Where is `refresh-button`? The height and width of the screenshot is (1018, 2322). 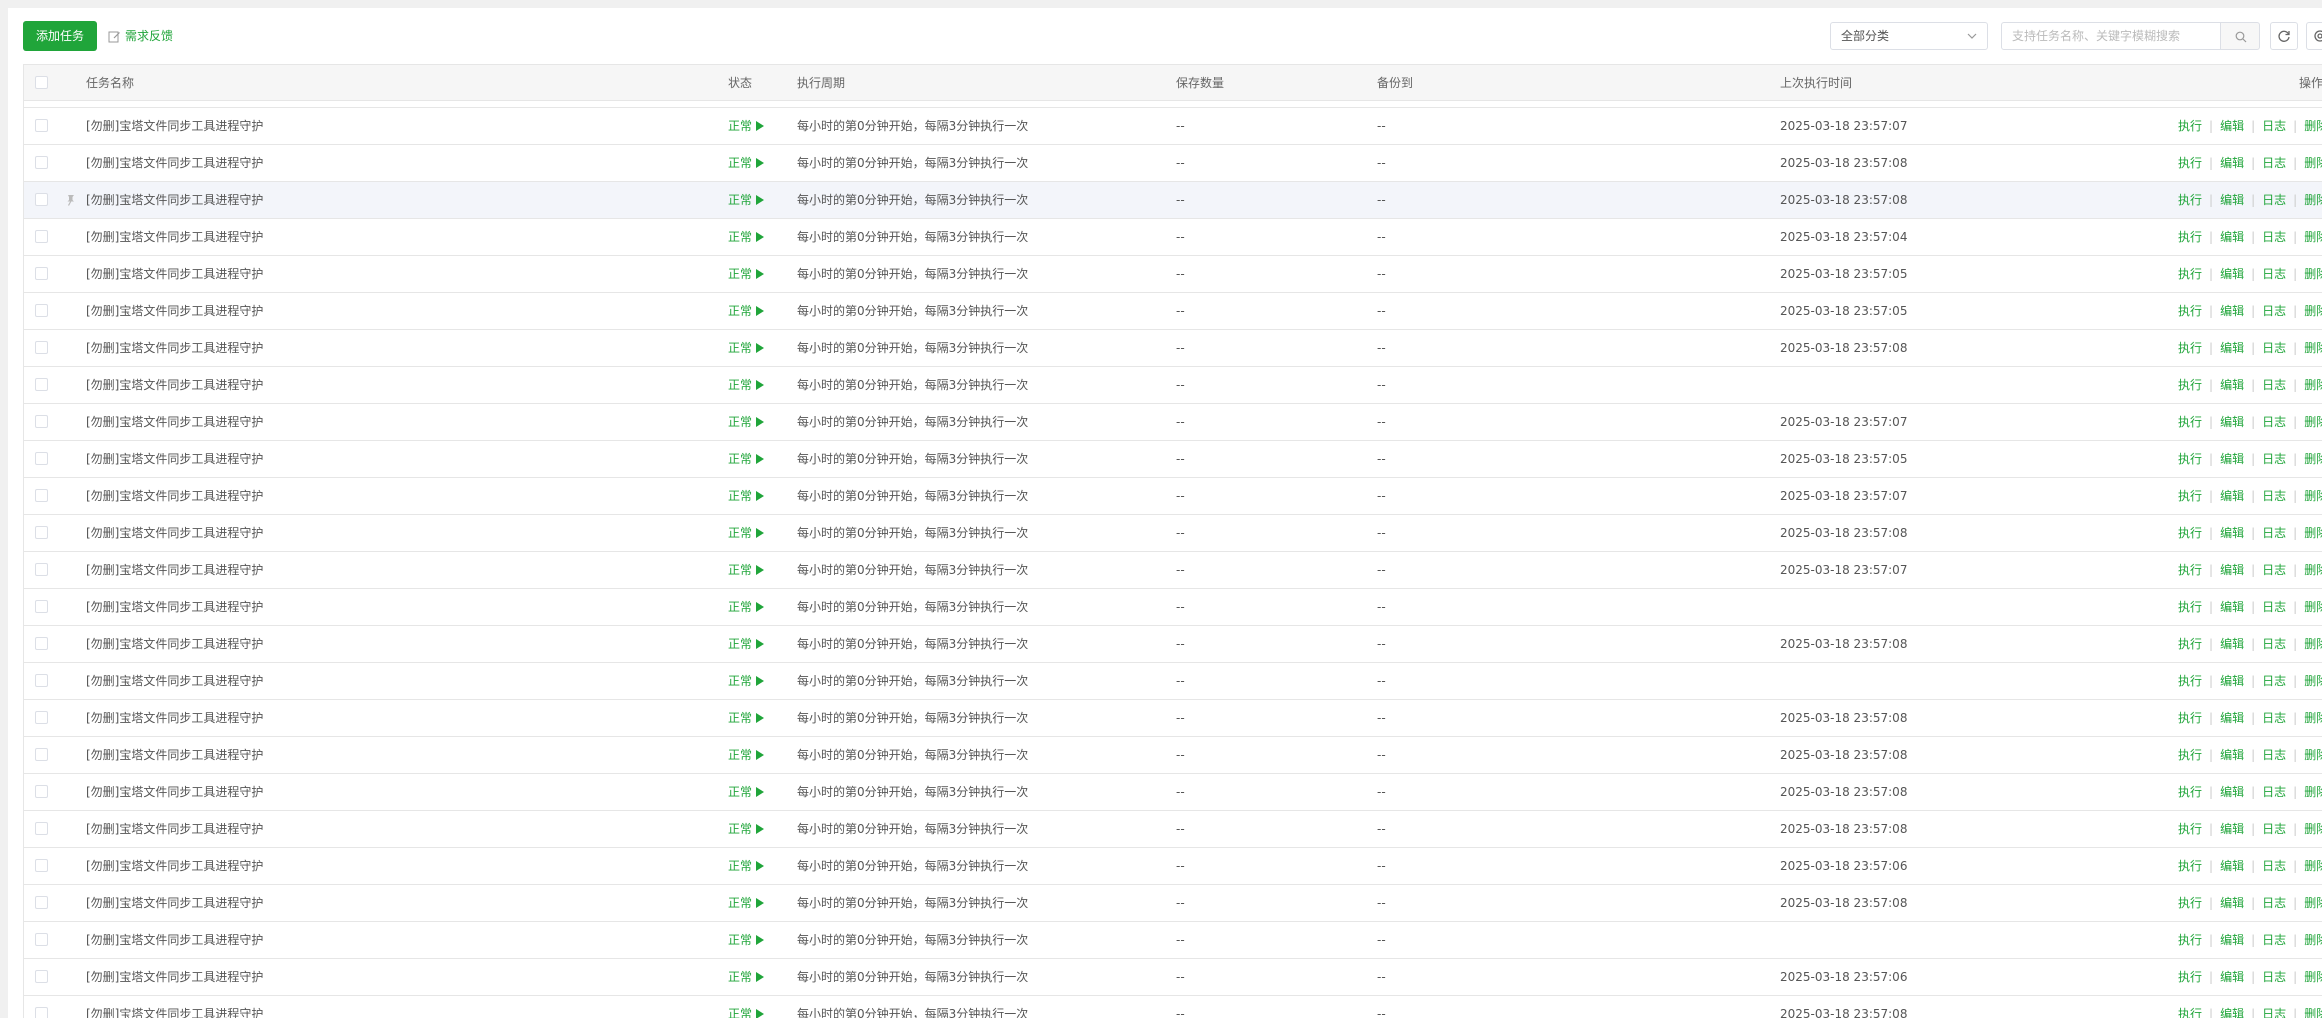 refresh-button is located at coordinates (2284, 36).